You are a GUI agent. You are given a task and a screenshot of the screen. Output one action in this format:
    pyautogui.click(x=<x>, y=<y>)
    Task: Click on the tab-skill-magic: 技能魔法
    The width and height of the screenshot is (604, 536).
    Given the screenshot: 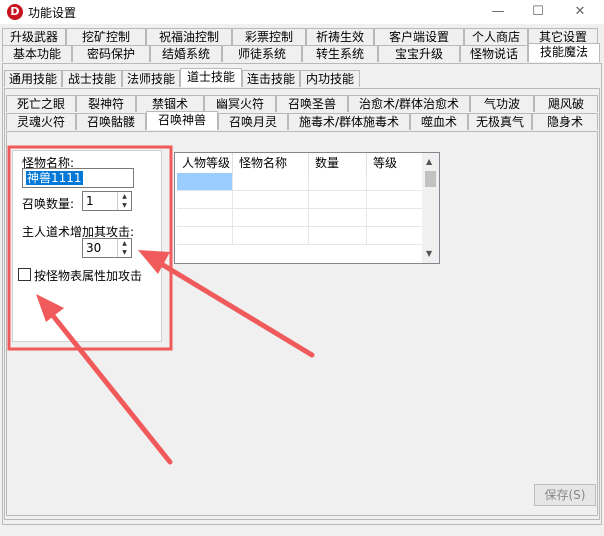 What is the action you would take?
    pyautogui.click(x=564, y=52)
    